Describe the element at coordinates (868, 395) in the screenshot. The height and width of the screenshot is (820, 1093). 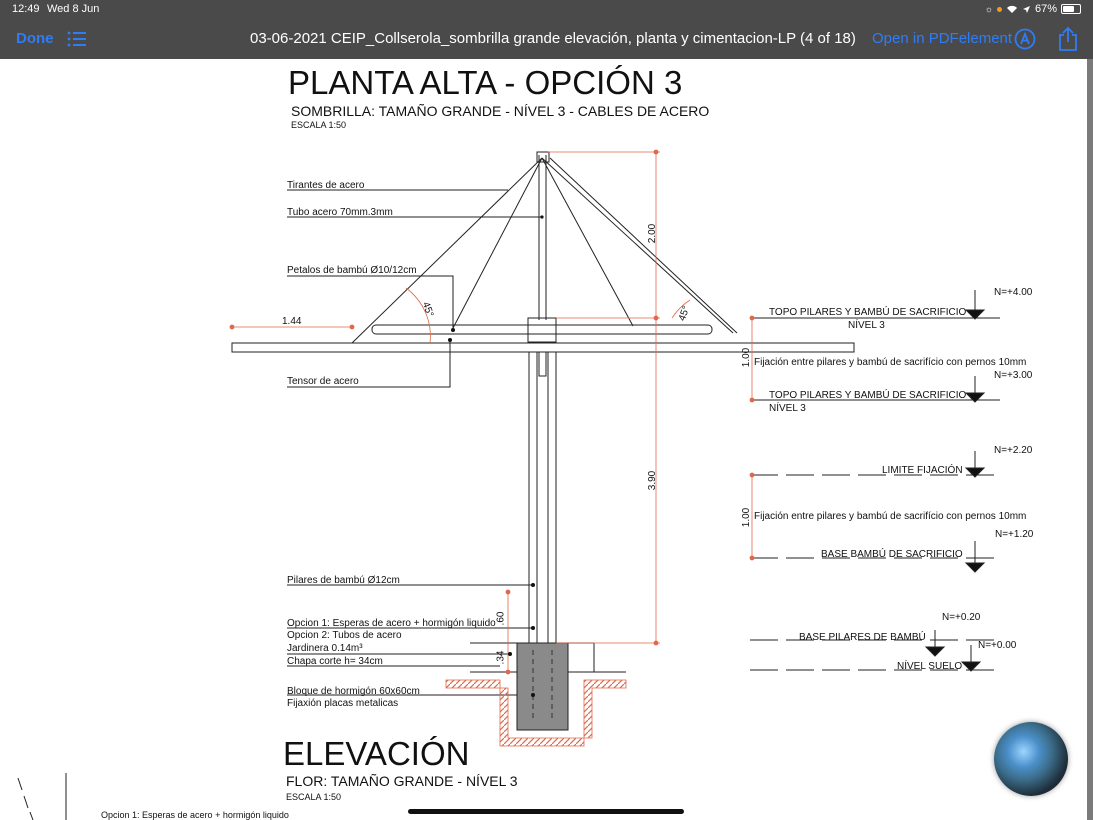
I see `level-topo2: TOPO PILARES Y BAMBÚ DE SACRIFICIO` at that location.